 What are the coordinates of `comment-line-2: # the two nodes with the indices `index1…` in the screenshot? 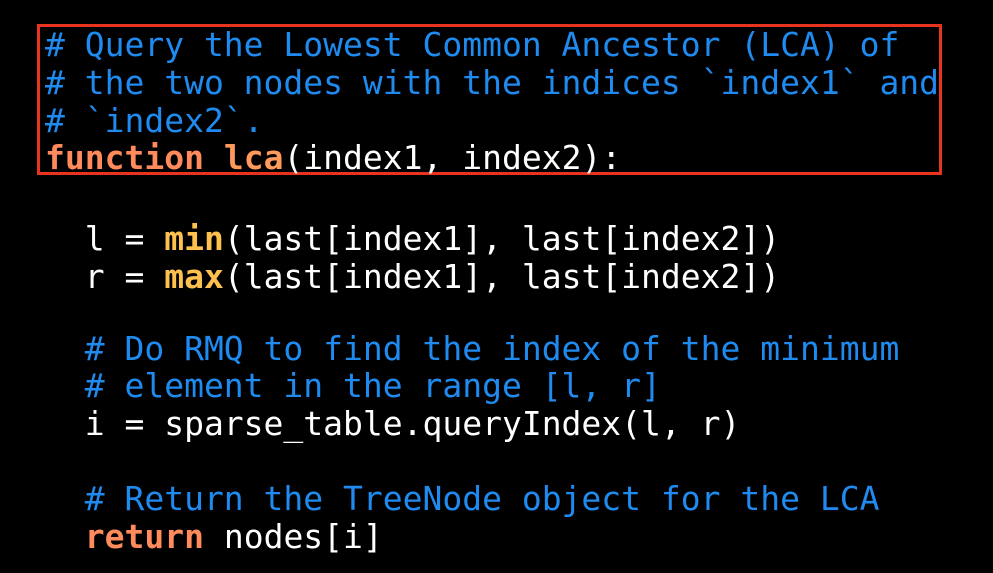 It's located at (492, 82).